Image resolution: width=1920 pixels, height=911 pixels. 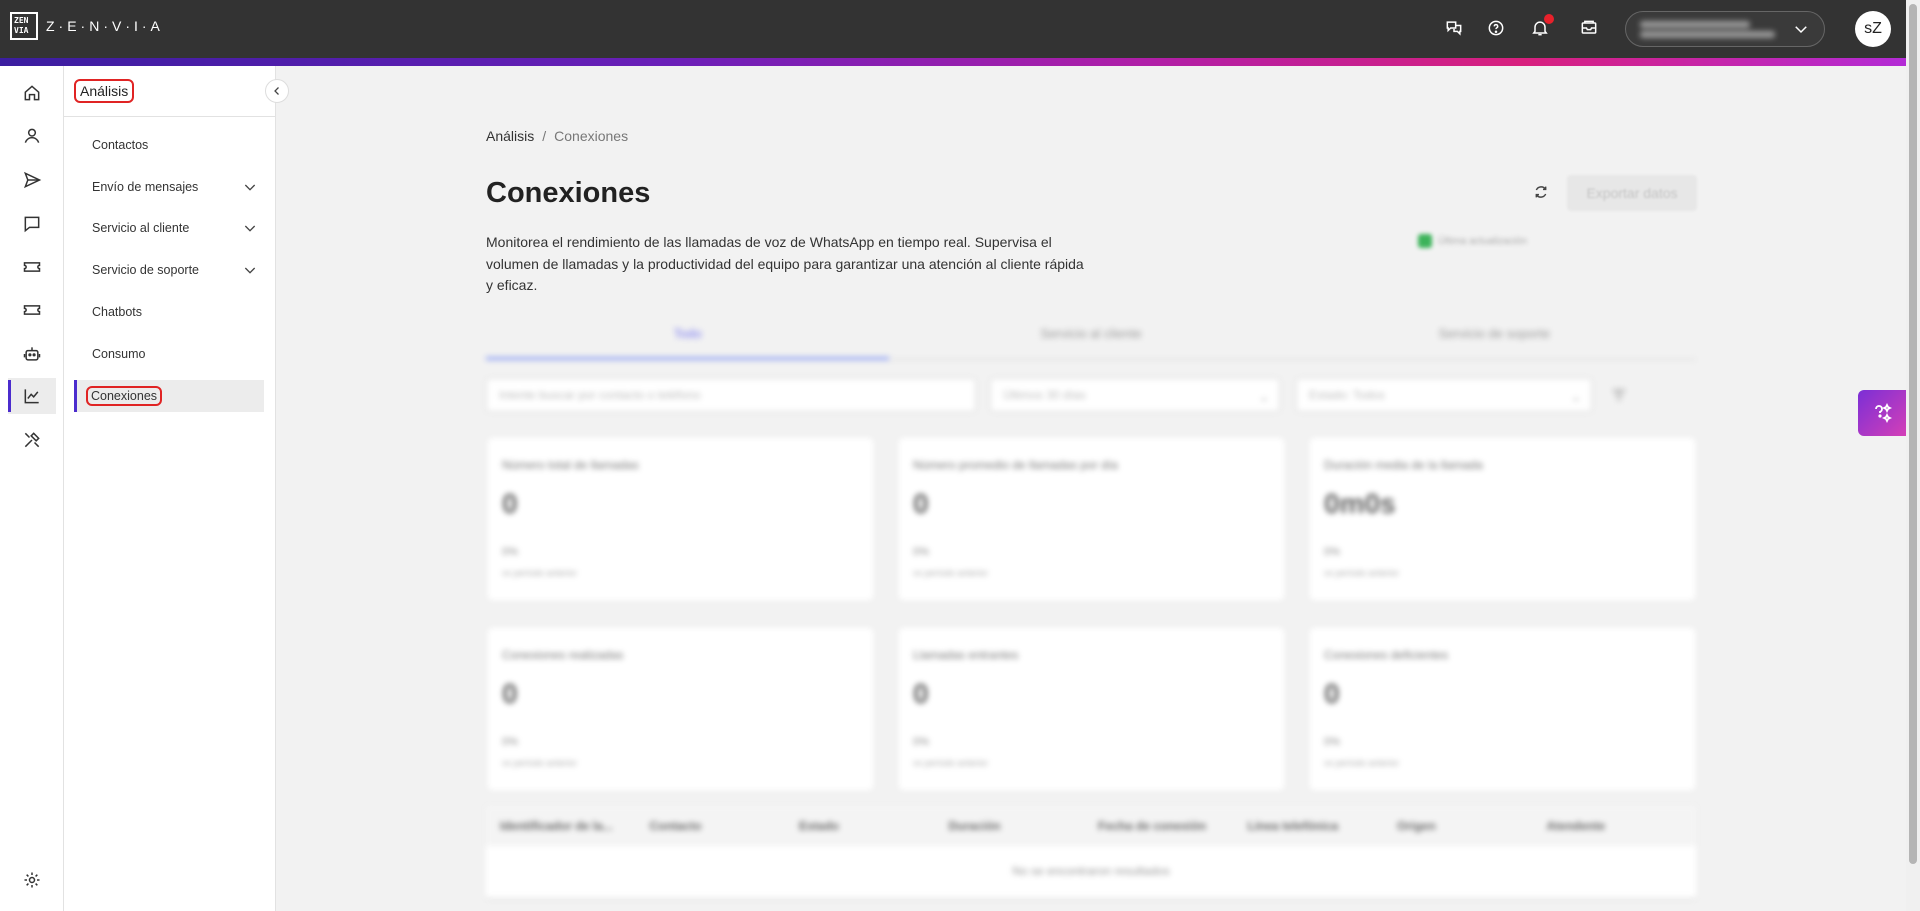 I want to click on metric-label: Duración media de la llamada, so click(x=1403, y=465).